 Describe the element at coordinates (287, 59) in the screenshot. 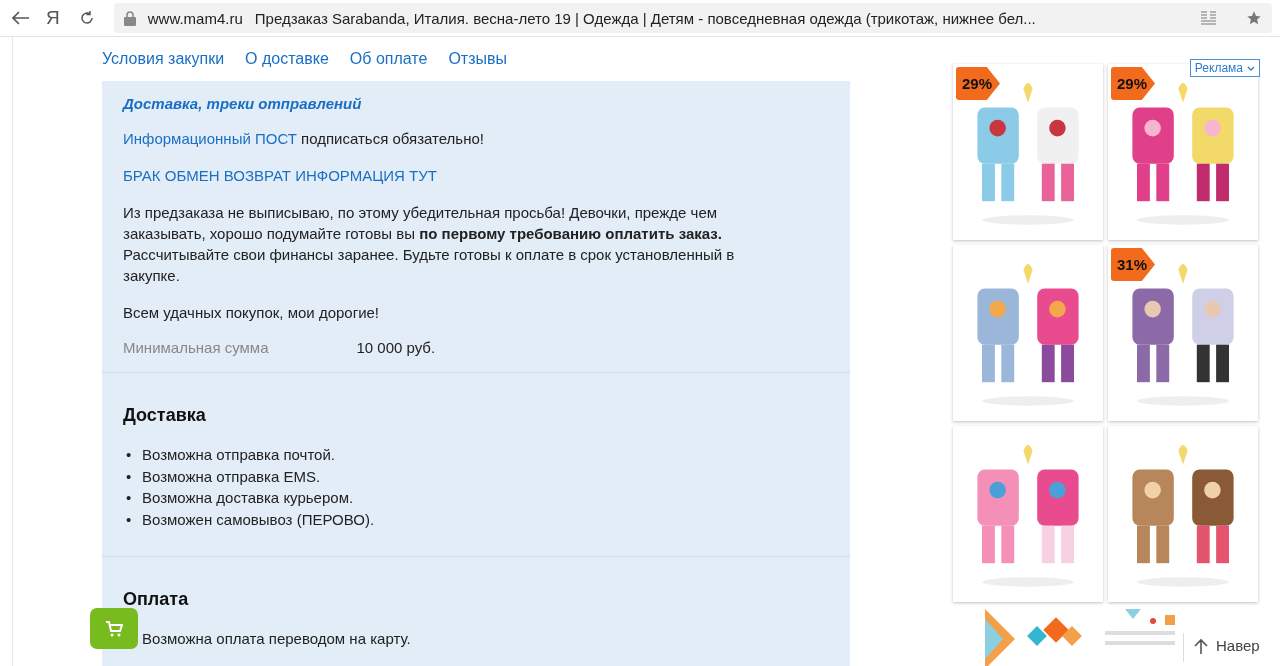

I see `nav-link: О доставке` at that location.